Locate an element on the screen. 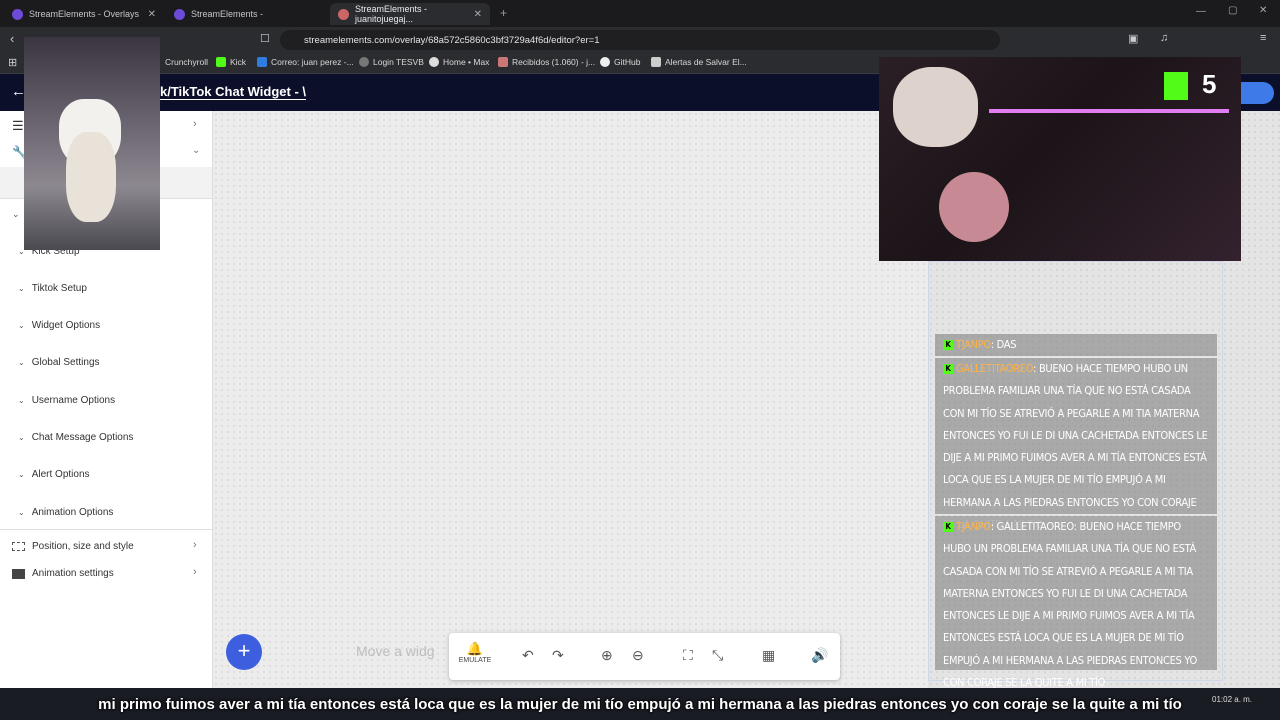 This screenshot has width=1280, height=720. new-tab-icon: + is located at coordinates (503, 13).